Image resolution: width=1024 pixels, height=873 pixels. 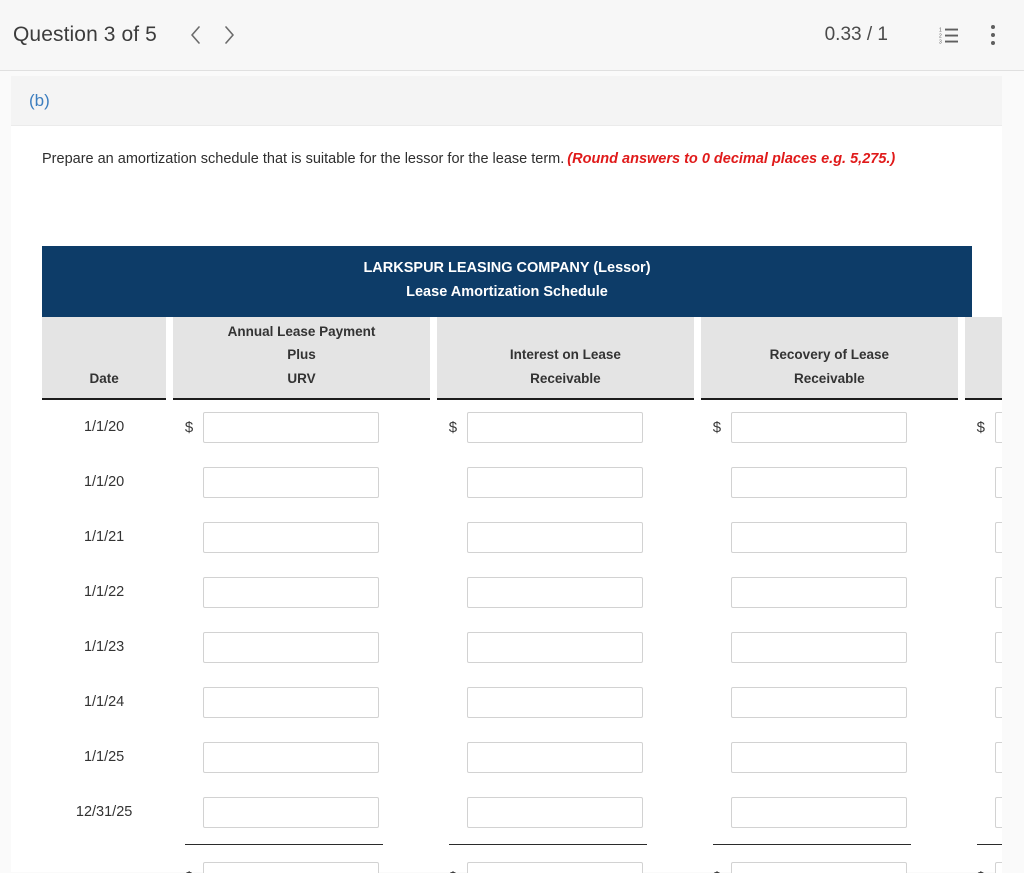 I want to click on amount-input-r7-c3, so click(x=998, y=812).